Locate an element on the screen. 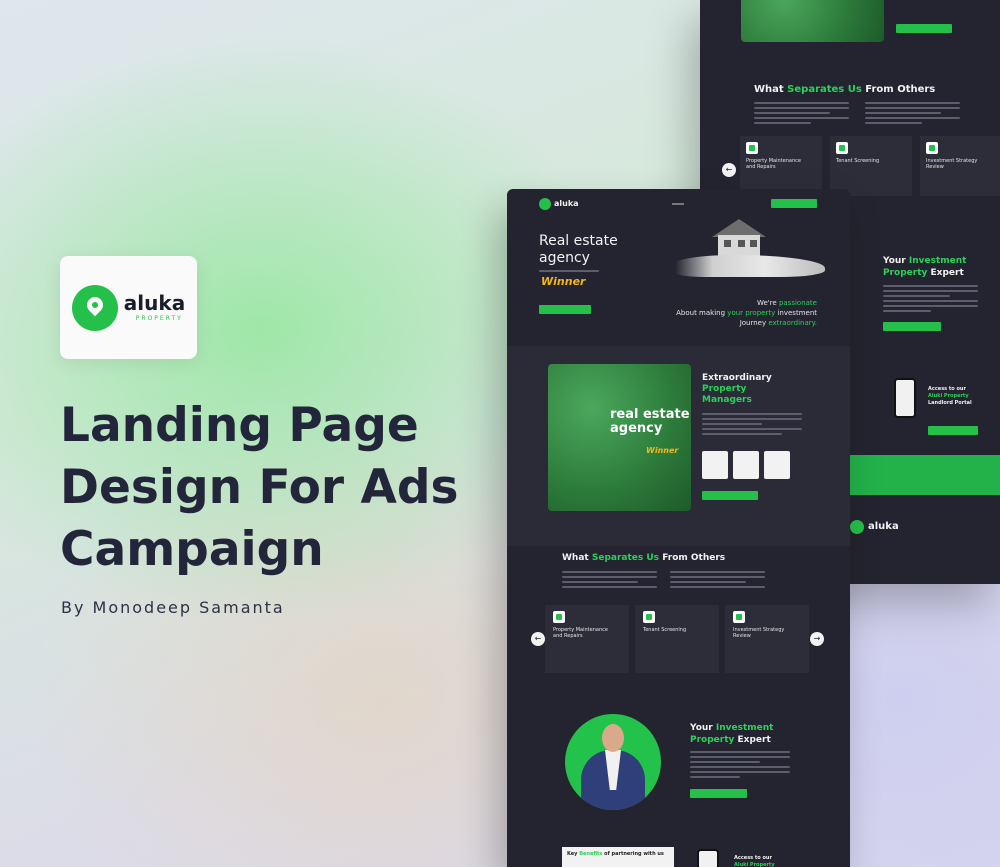  nav-menu-icon is located at coordinates (678, 204).